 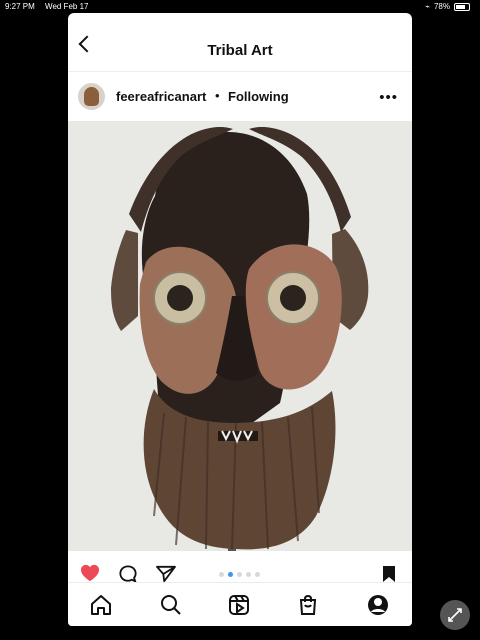 I want to click on post-header: feereafricanart • Following •••, so click(x=240, y=96).